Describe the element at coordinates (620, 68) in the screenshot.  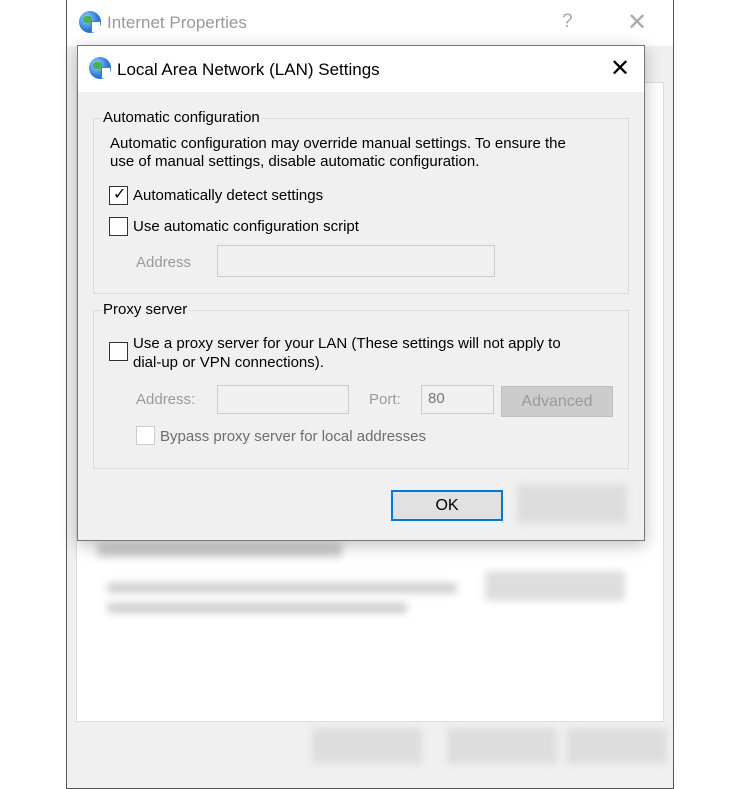
I see `close-button: ✕` at that location.